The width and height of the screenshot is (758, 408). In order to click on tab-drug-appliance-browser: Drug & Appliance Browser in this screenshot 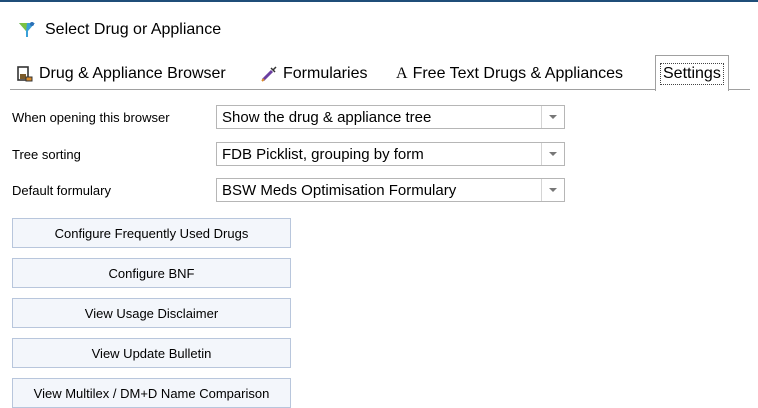, I will do `click(121, 73)`.